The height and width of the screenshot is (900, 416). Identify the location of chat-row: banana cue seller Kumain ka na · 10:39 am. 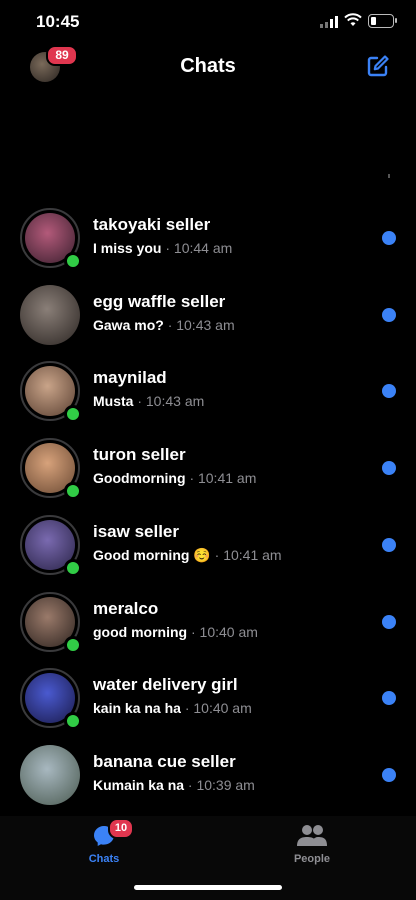
(208, 783).